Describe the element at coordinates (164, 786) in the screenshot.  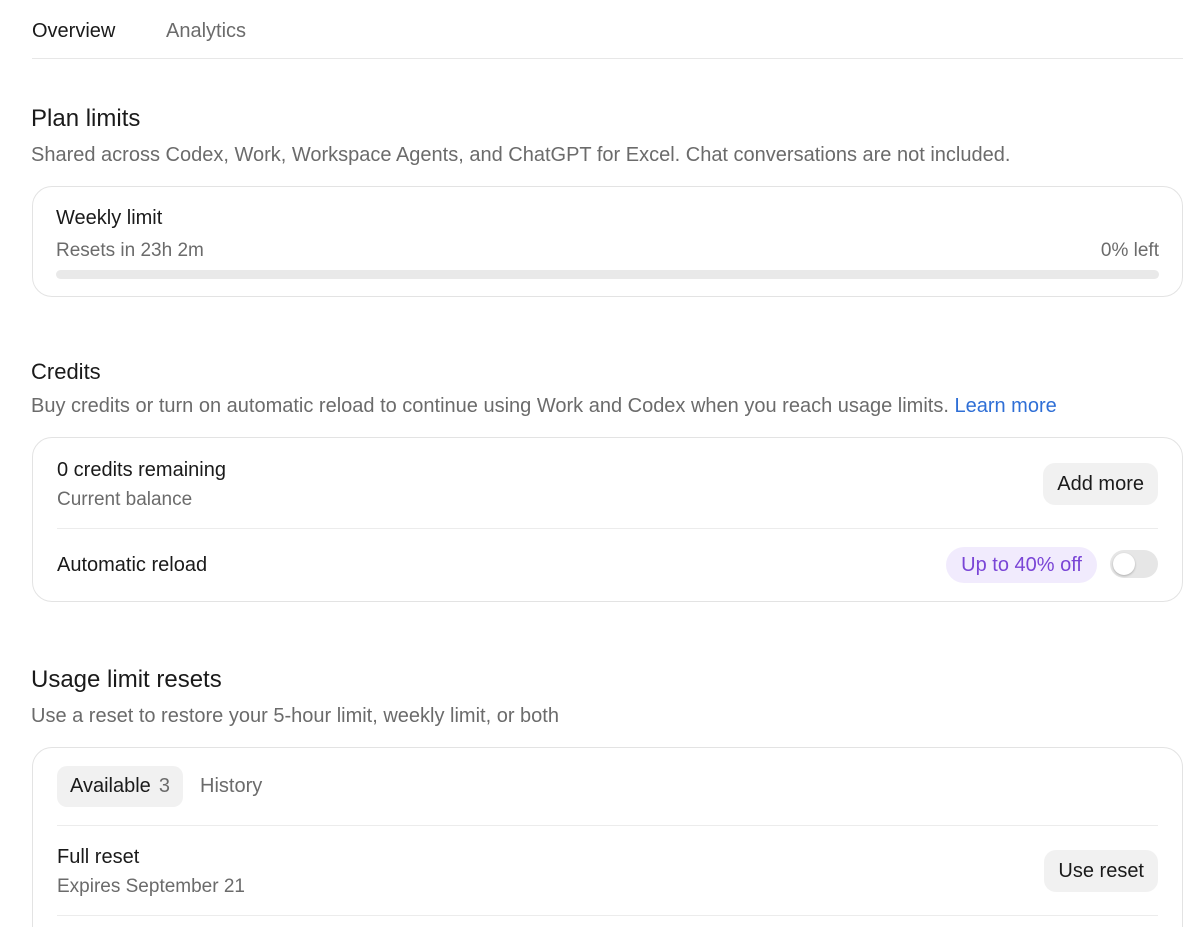
I see `available-count: 3` at that location.